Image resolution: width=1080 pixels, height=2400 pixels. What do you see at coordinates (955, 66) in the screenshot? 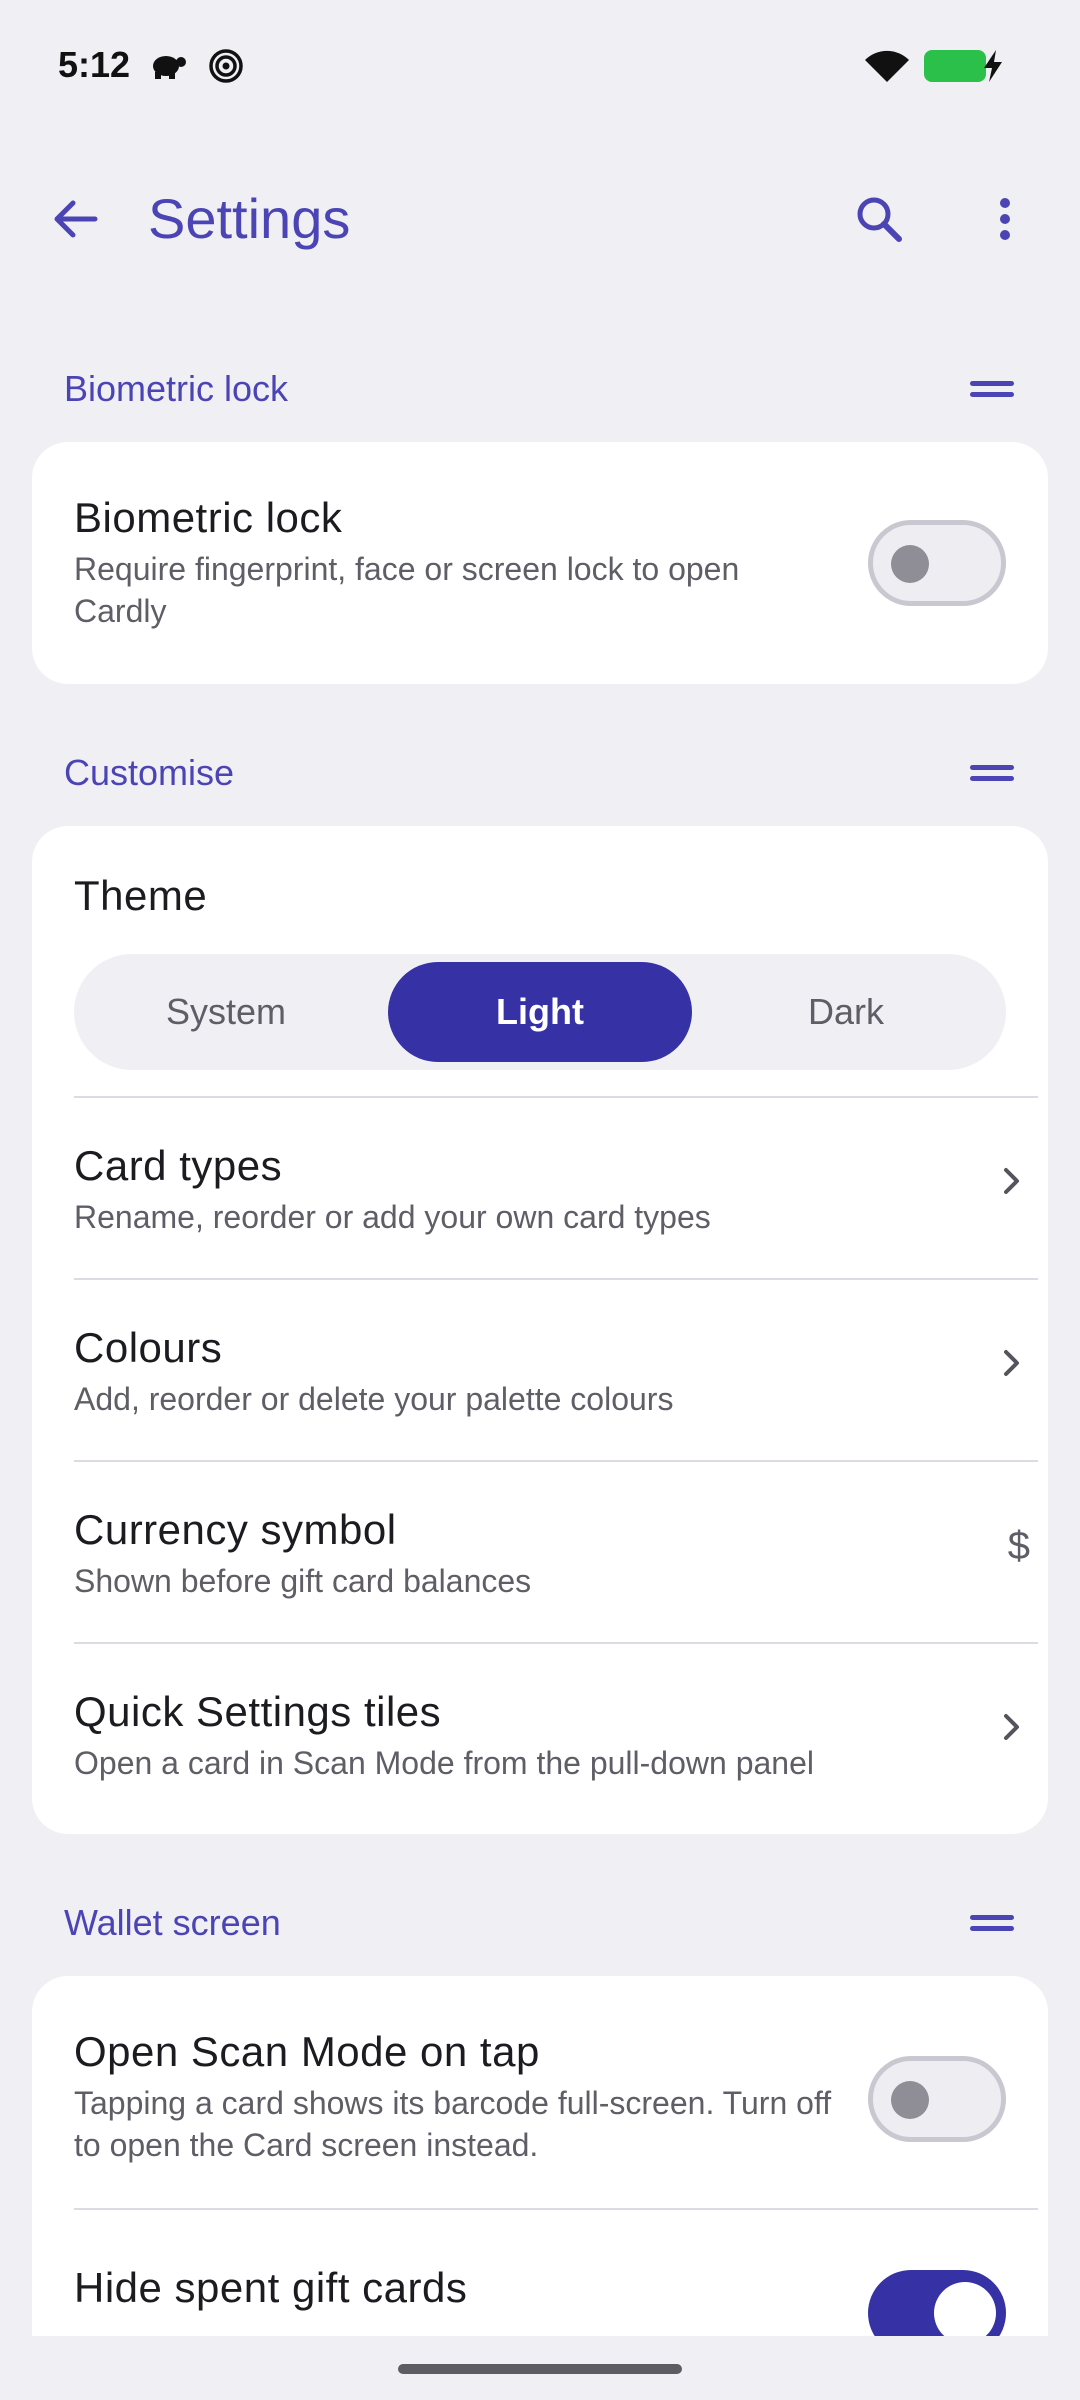
I see `battery-icon` at bounding box center [955, 66].